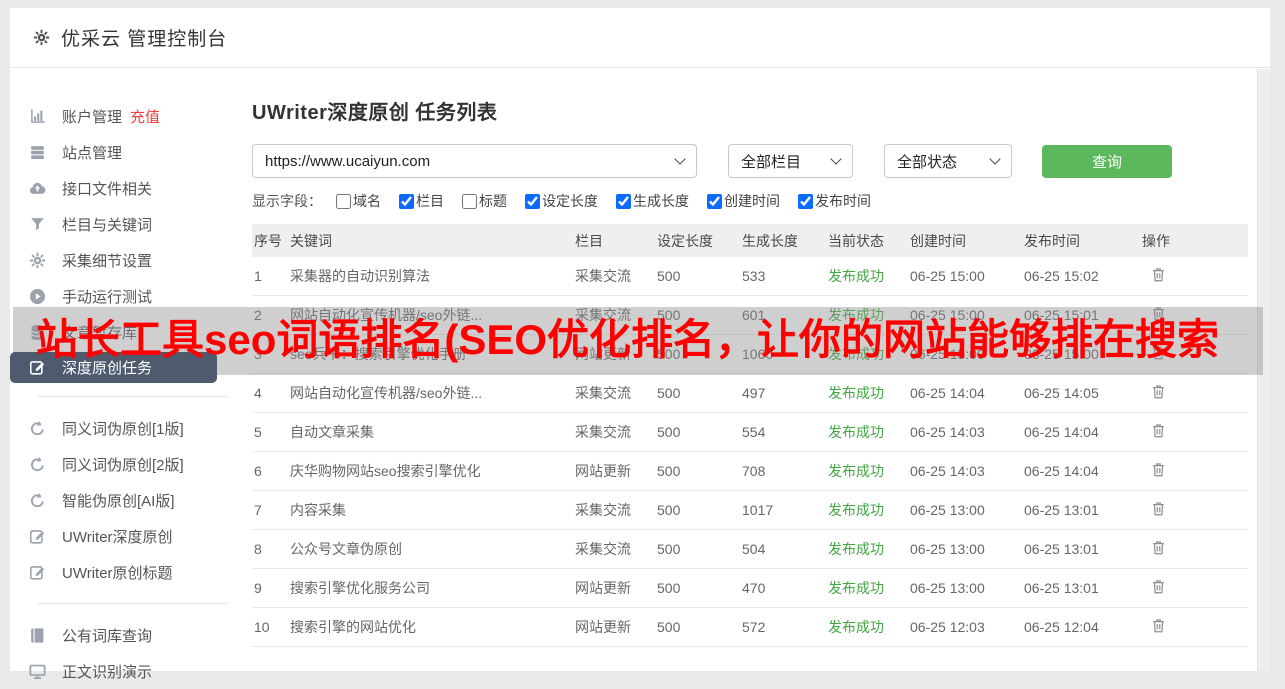 This screenshot has height=689, width=1285. I want to click on sidebar-item-account: 账户管理 充值, so click(113, 116).